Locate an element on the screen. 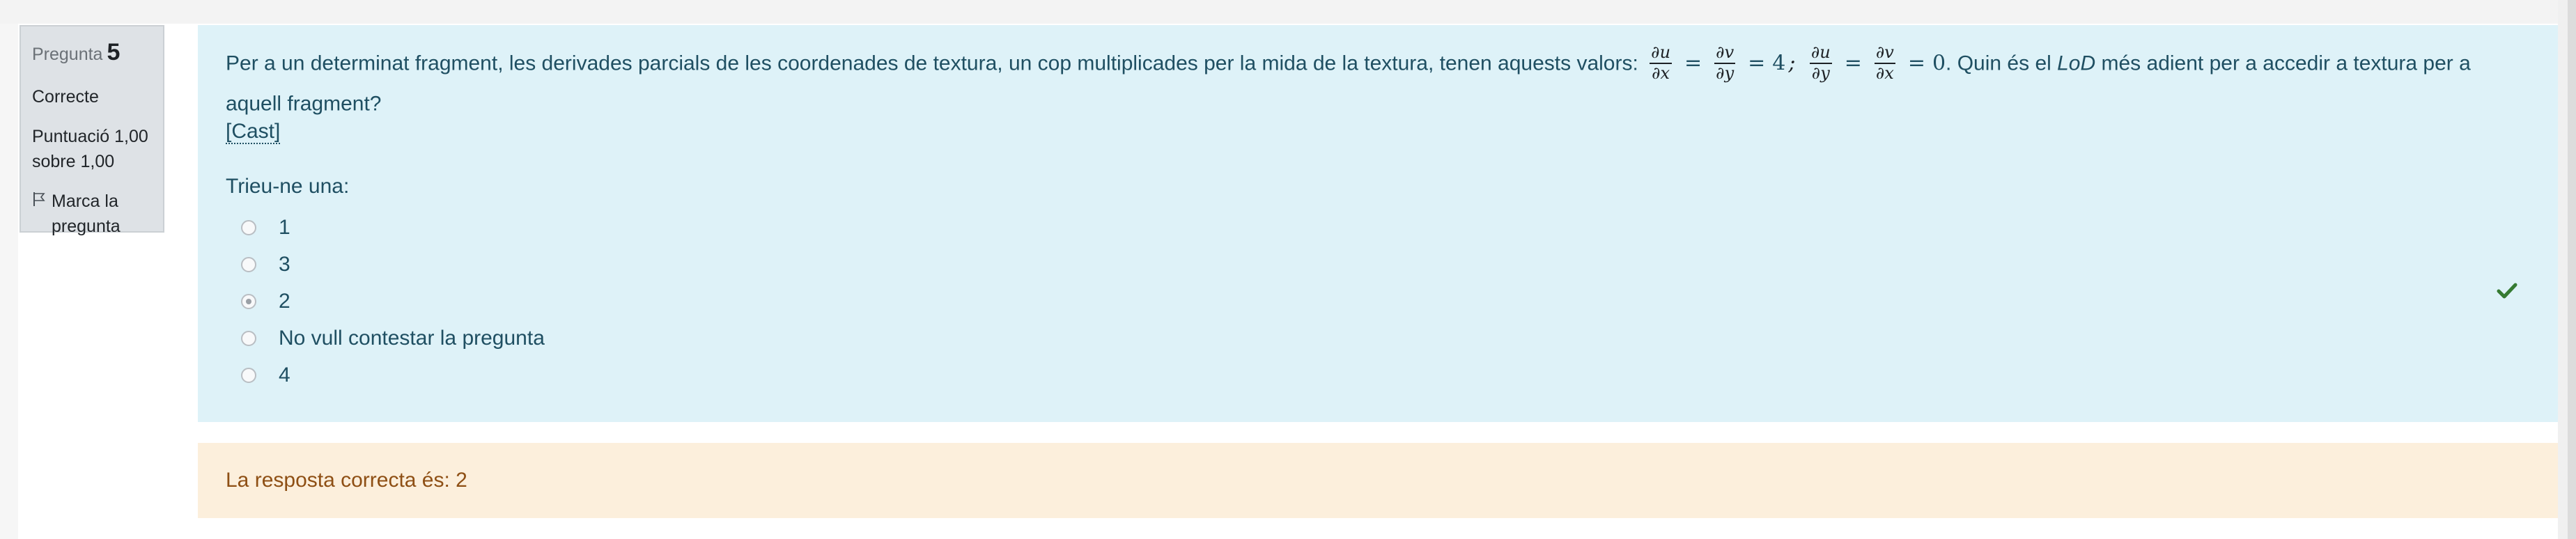 This screenshot has height=539, width=2576. page-left-gutter is located at coordinates (9, 281).